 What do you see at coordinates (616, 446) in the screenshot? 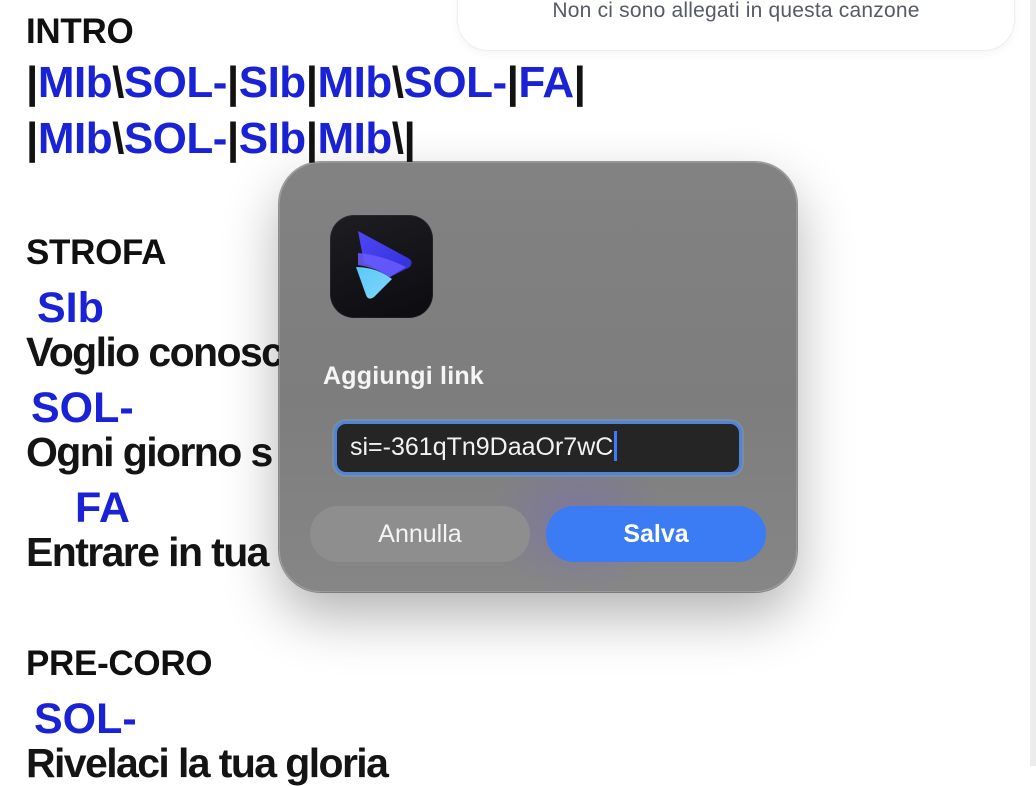
I see `text-caret` at bounding box center [616, 446].